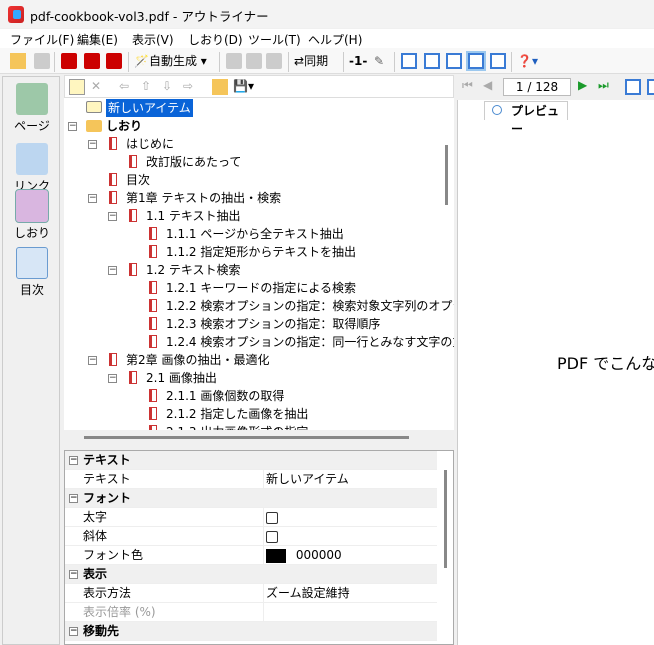  What do you see at coordinates (246, 437) in the screenshot?
I see `tree-horizontal-scrollbar` at bounding box center [246, 437].